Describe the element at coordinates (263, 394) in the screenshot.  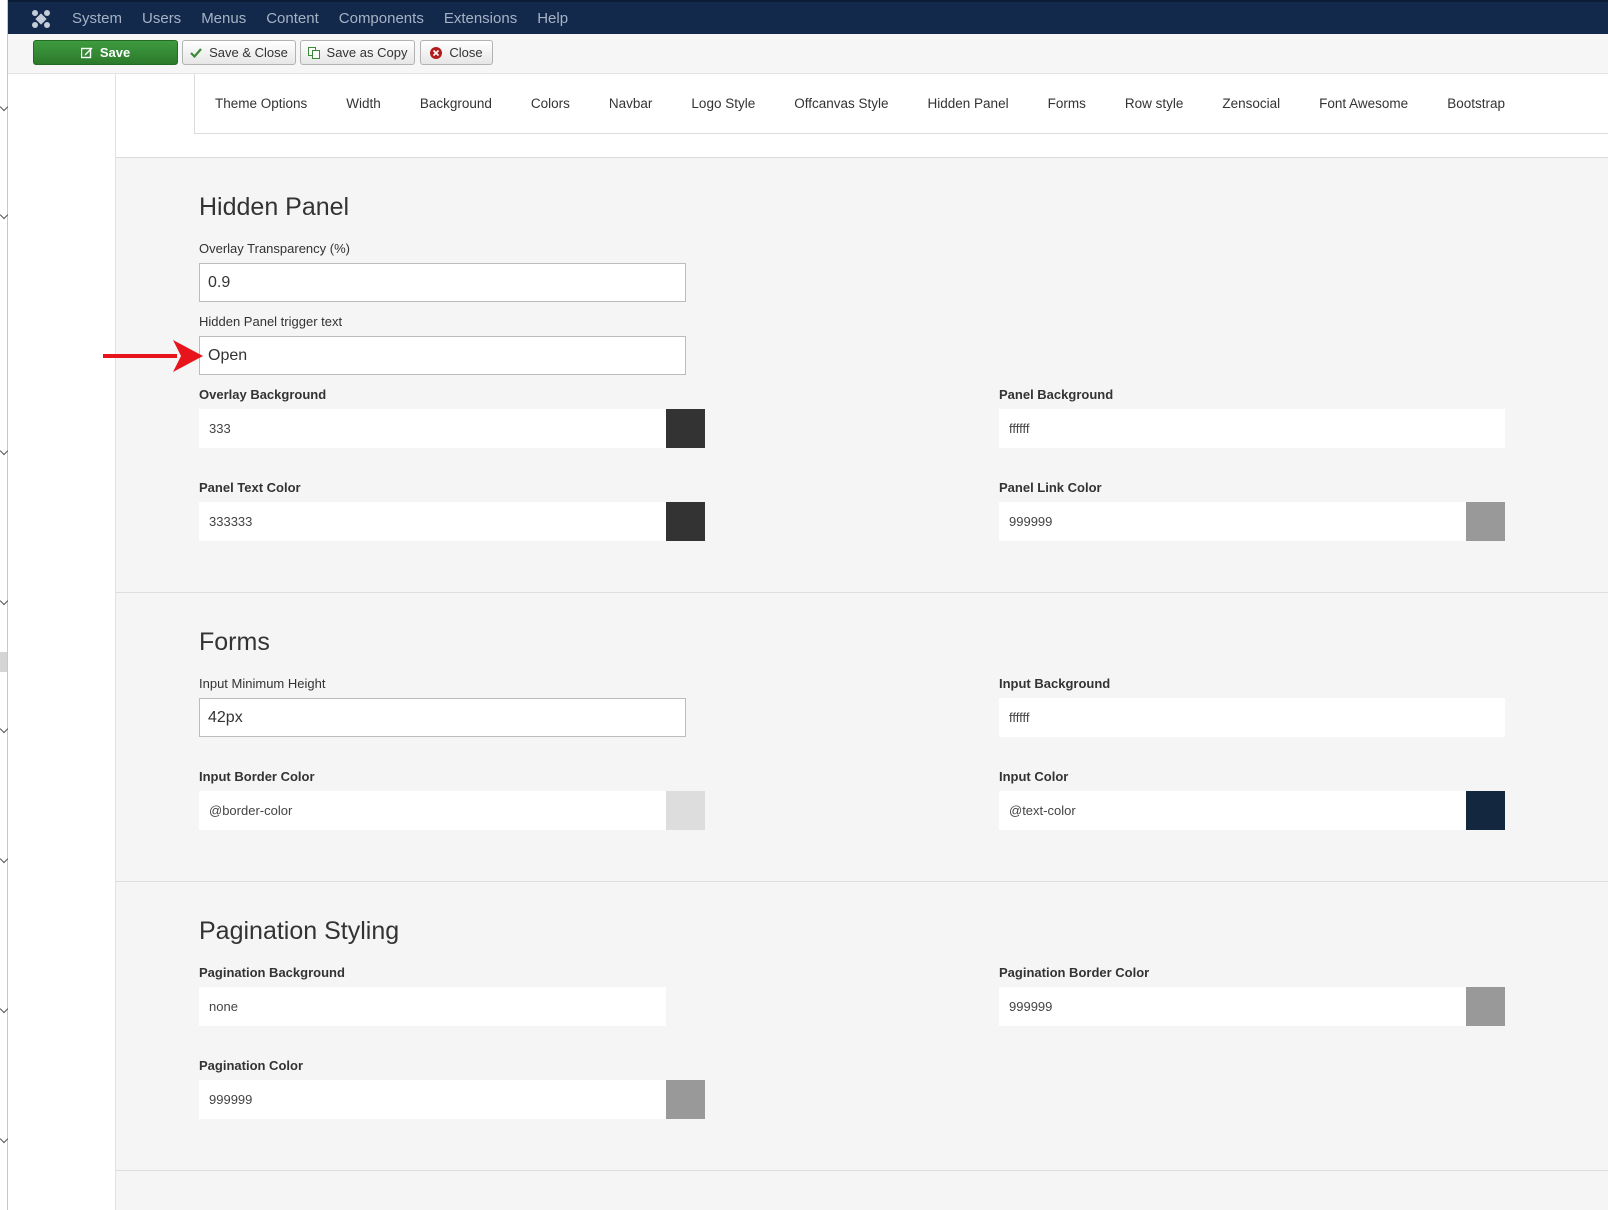
I see `overlay-background-label: Overlay Background` at that location.